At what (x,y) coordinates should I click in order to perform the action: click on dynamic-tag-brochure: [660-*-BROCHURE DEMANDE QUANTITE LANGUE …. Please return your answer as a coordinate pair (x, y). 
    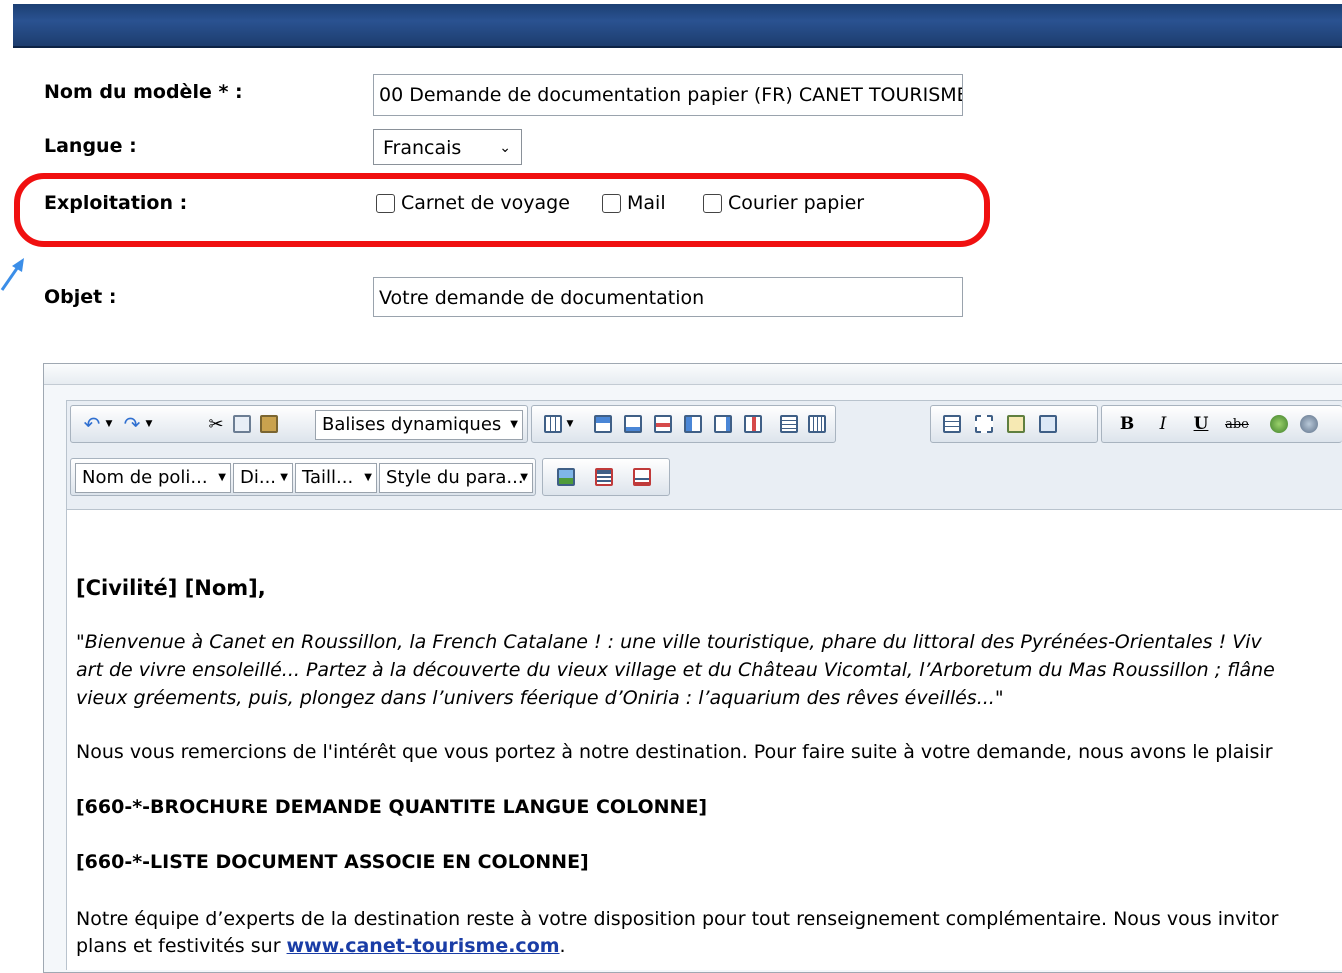
    Looking at the image, I should click on (392, 807).